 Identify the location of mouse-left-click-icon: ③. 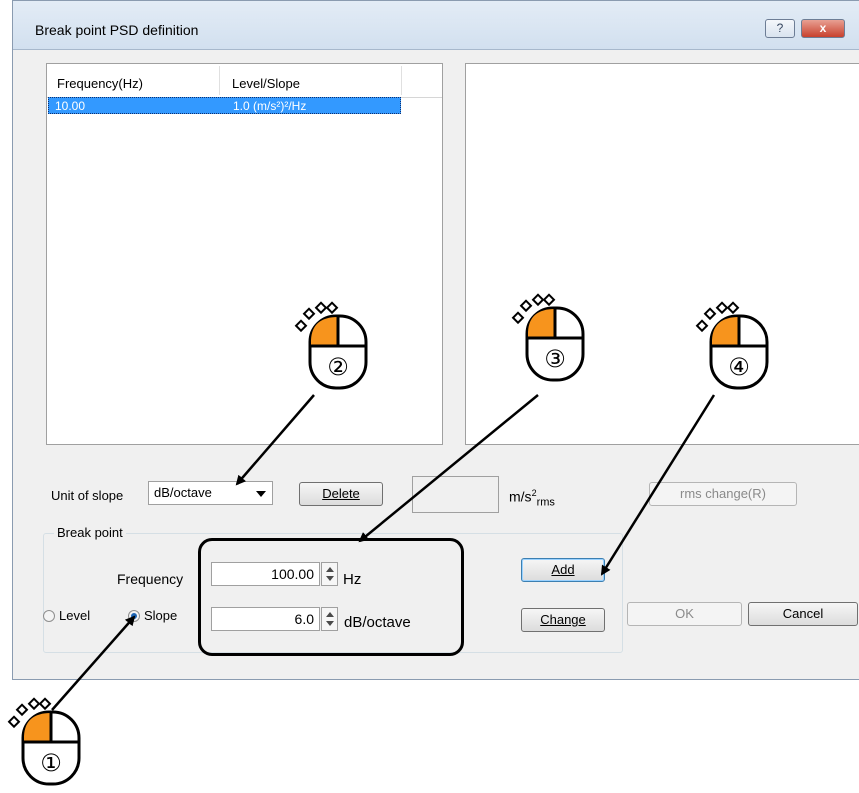
(548, 337).